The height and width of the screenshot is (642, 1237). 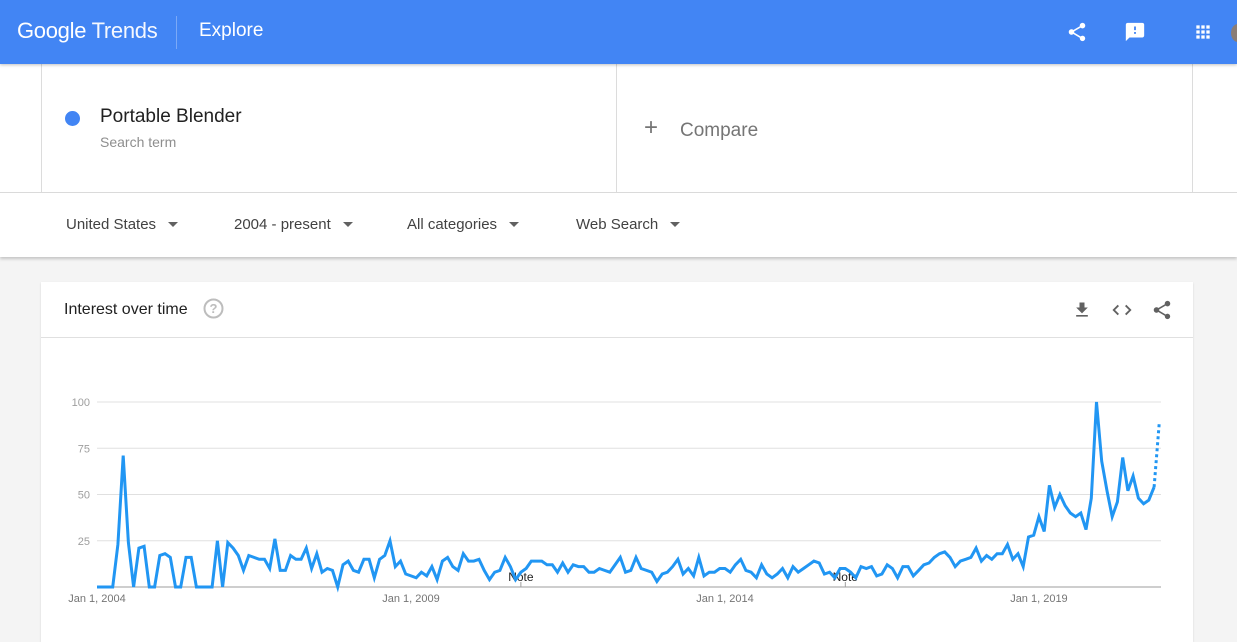 I want to click on help-circle-icon: ?, so click(x=213, y=308).